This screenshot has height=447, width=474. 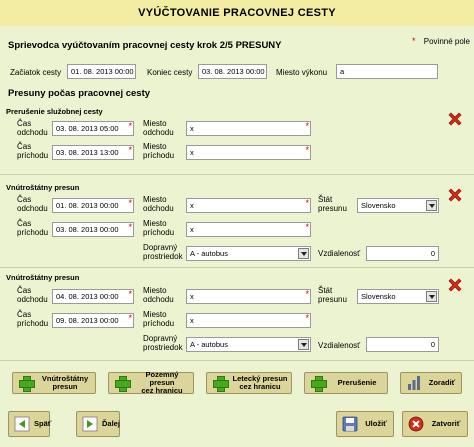 What do you see at coordinates (93, 205) in the screenshot?
I see `segment-2-departure-time-field: 01. 08. 2013 00:00 *` at bounding box center [93, 205].